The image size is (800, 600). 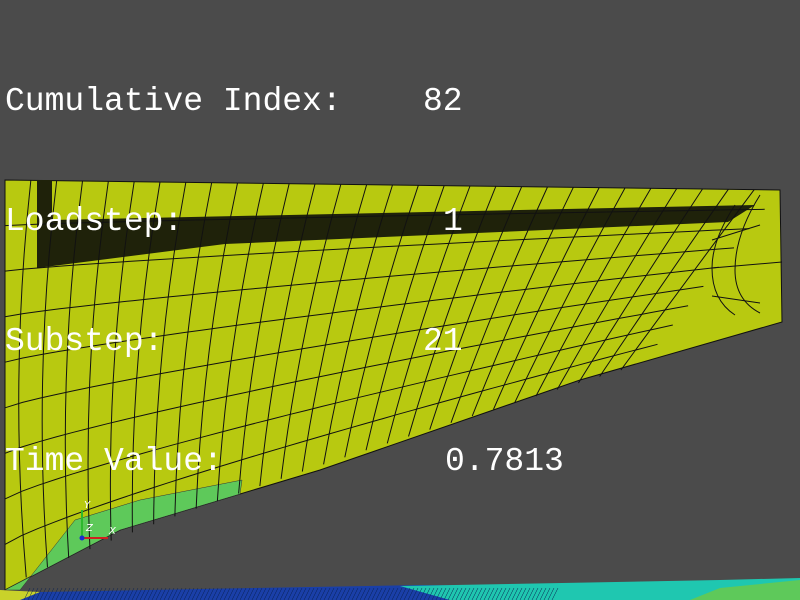 I want to click on time-value-row: Time Value: 0.7813, so click(x=284, y=462).